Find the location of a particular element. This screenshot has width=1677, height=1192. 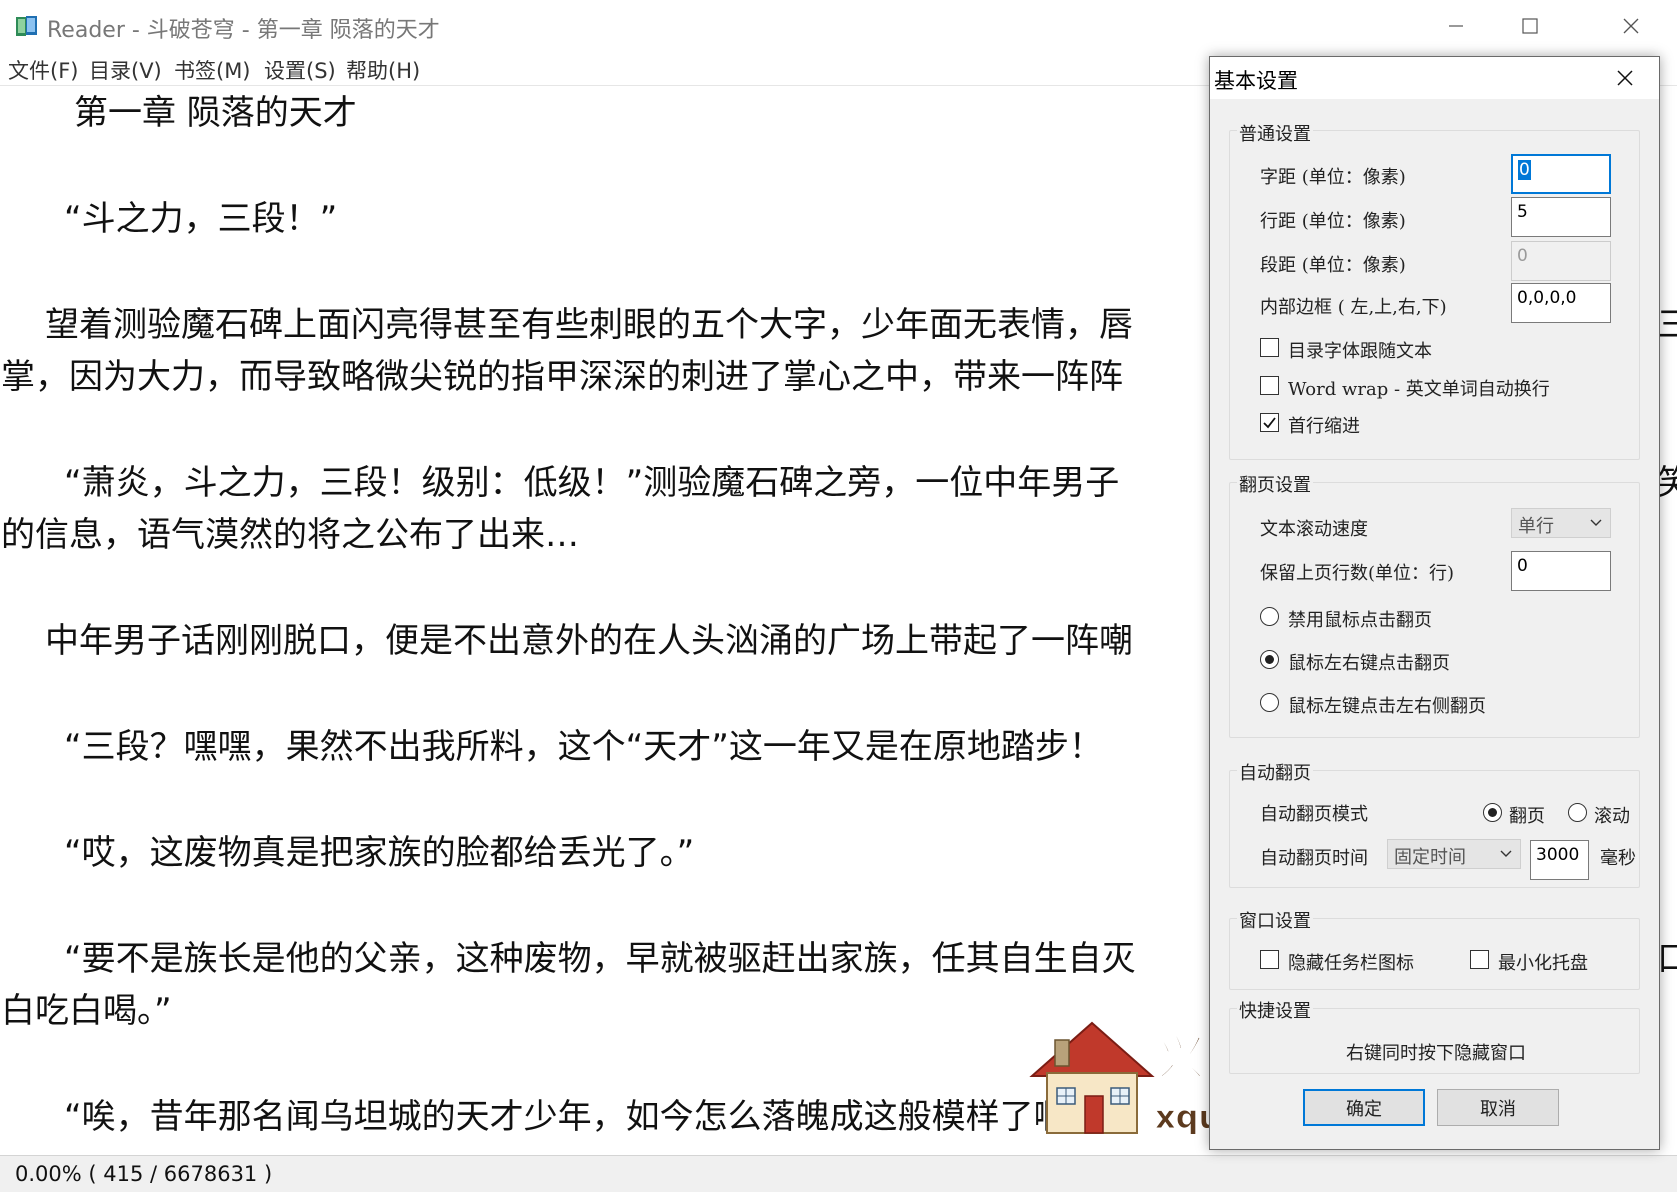

chapter-title: 第一章 陨落的天才 is located at coordinates (215, 113).